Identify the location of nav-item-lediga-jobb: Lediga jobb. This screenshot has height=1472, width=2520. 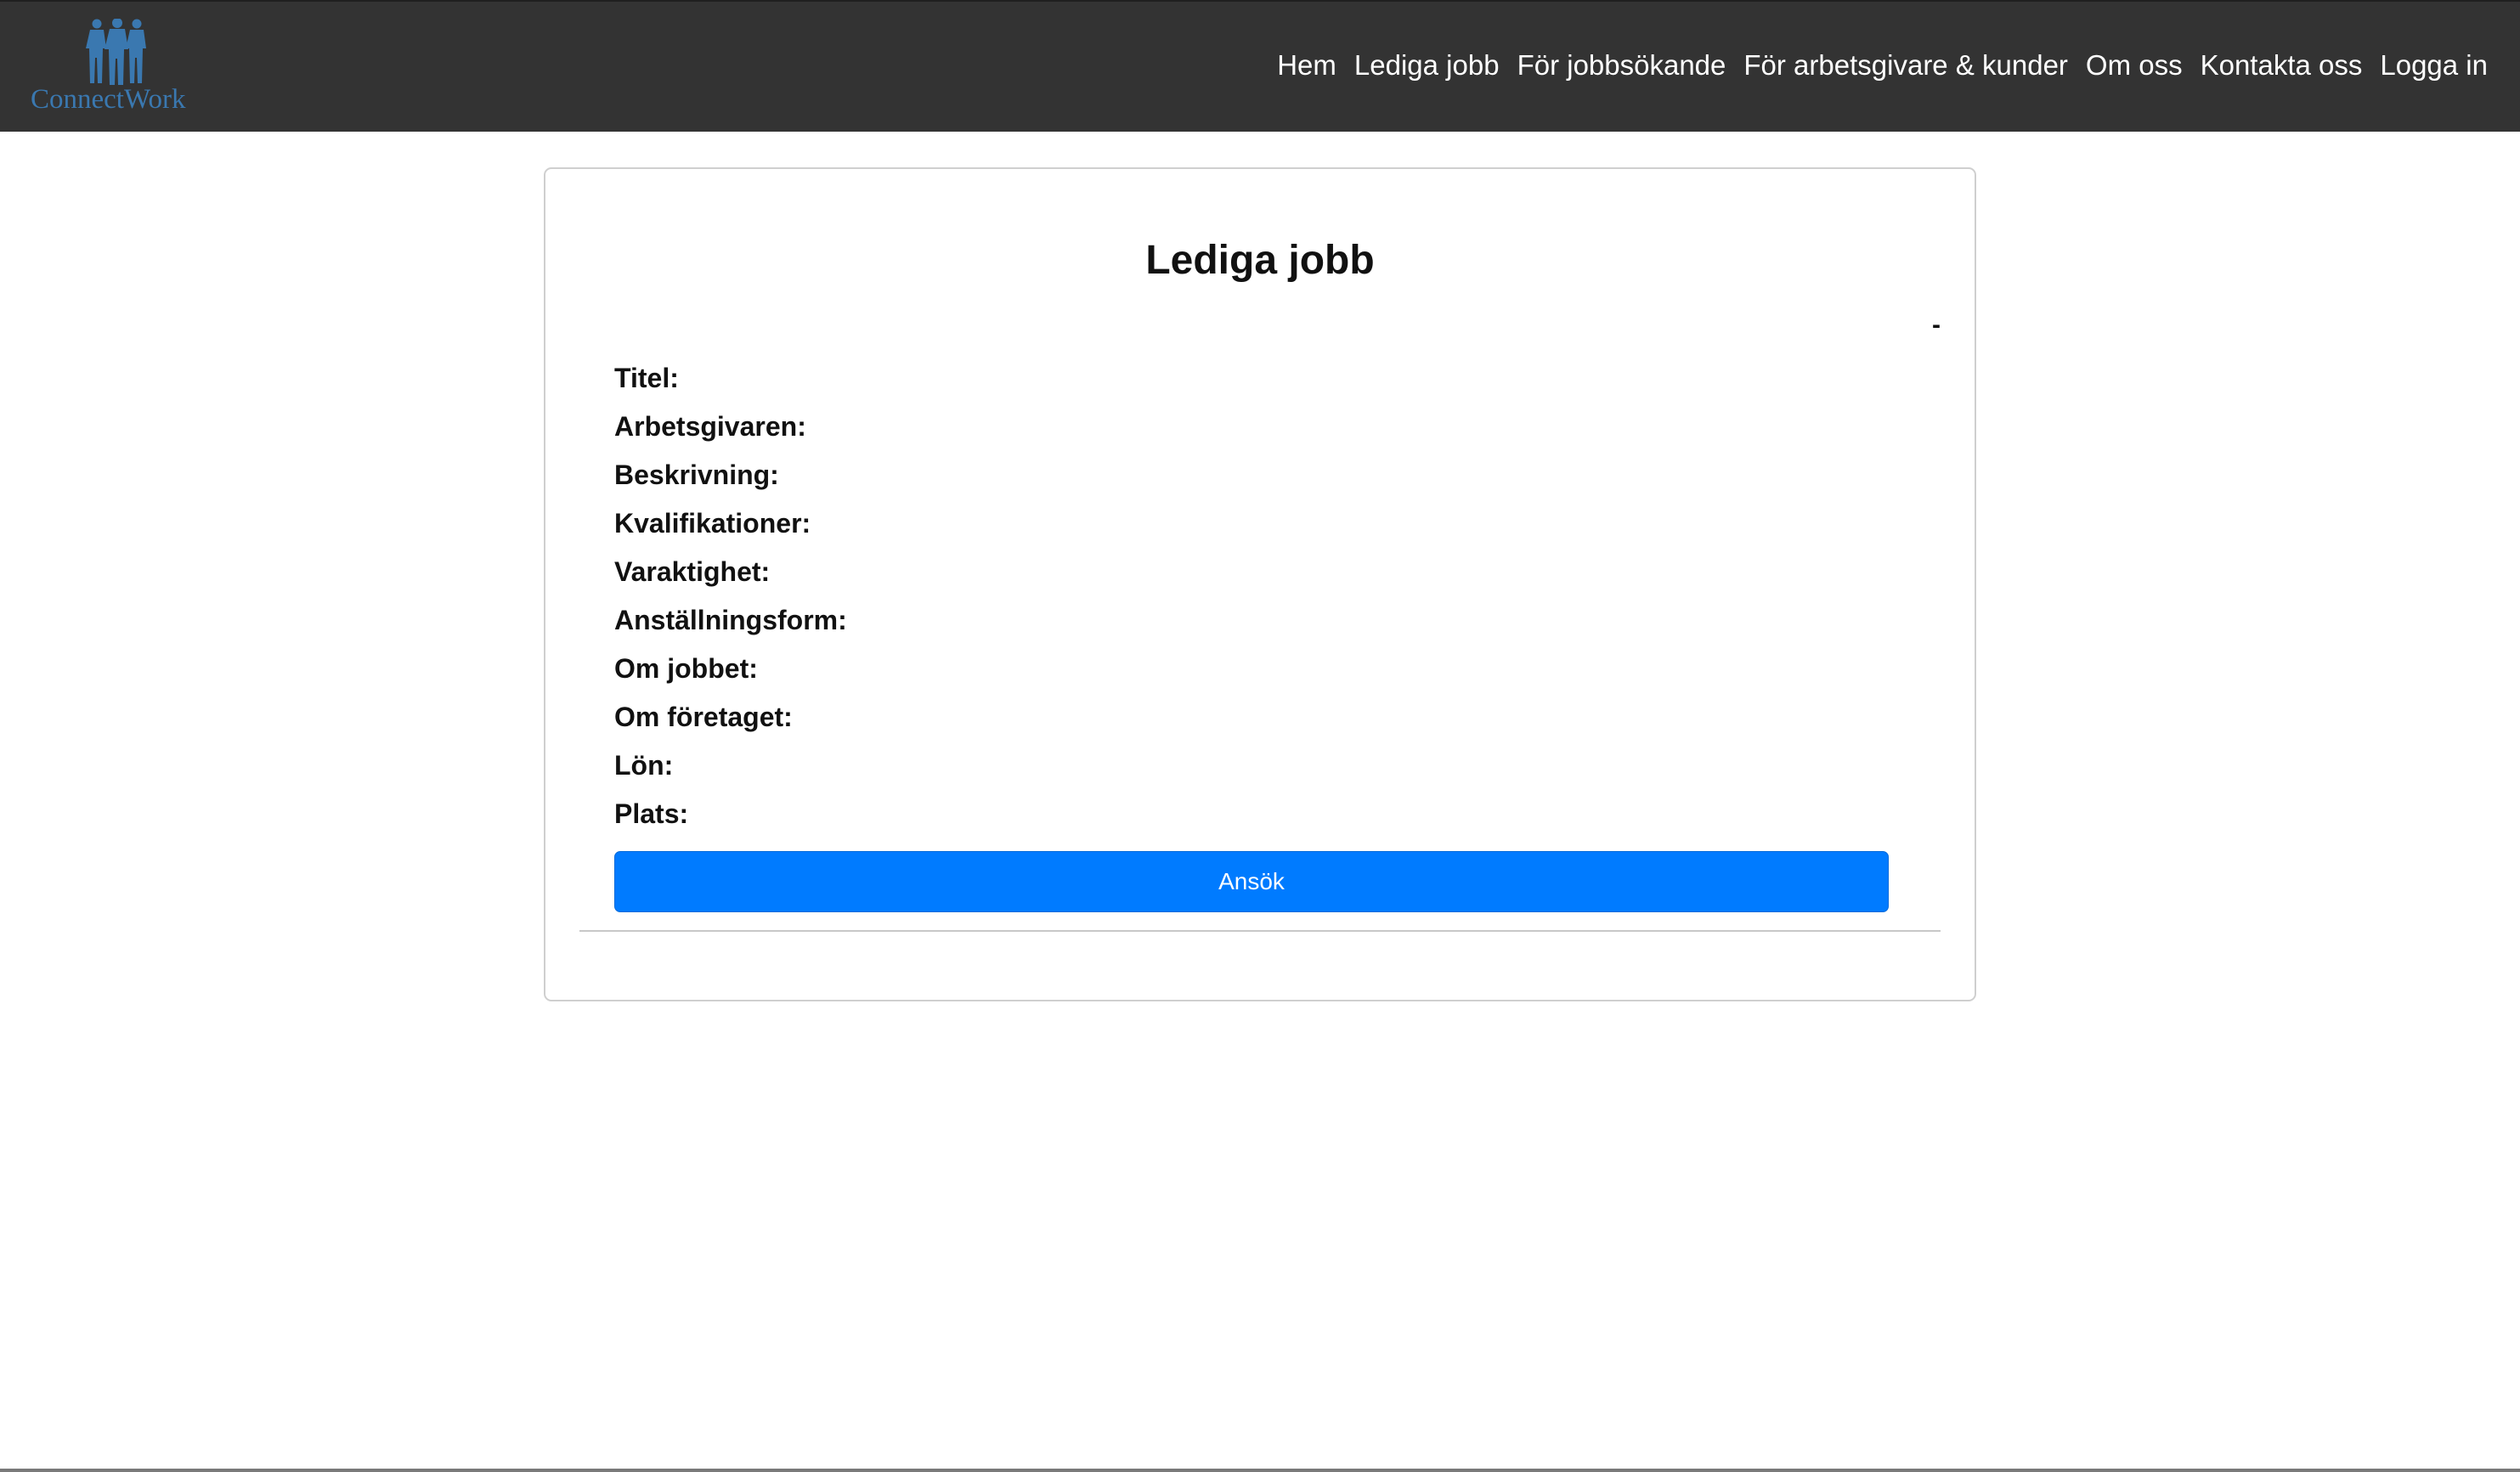
(1427, 65).